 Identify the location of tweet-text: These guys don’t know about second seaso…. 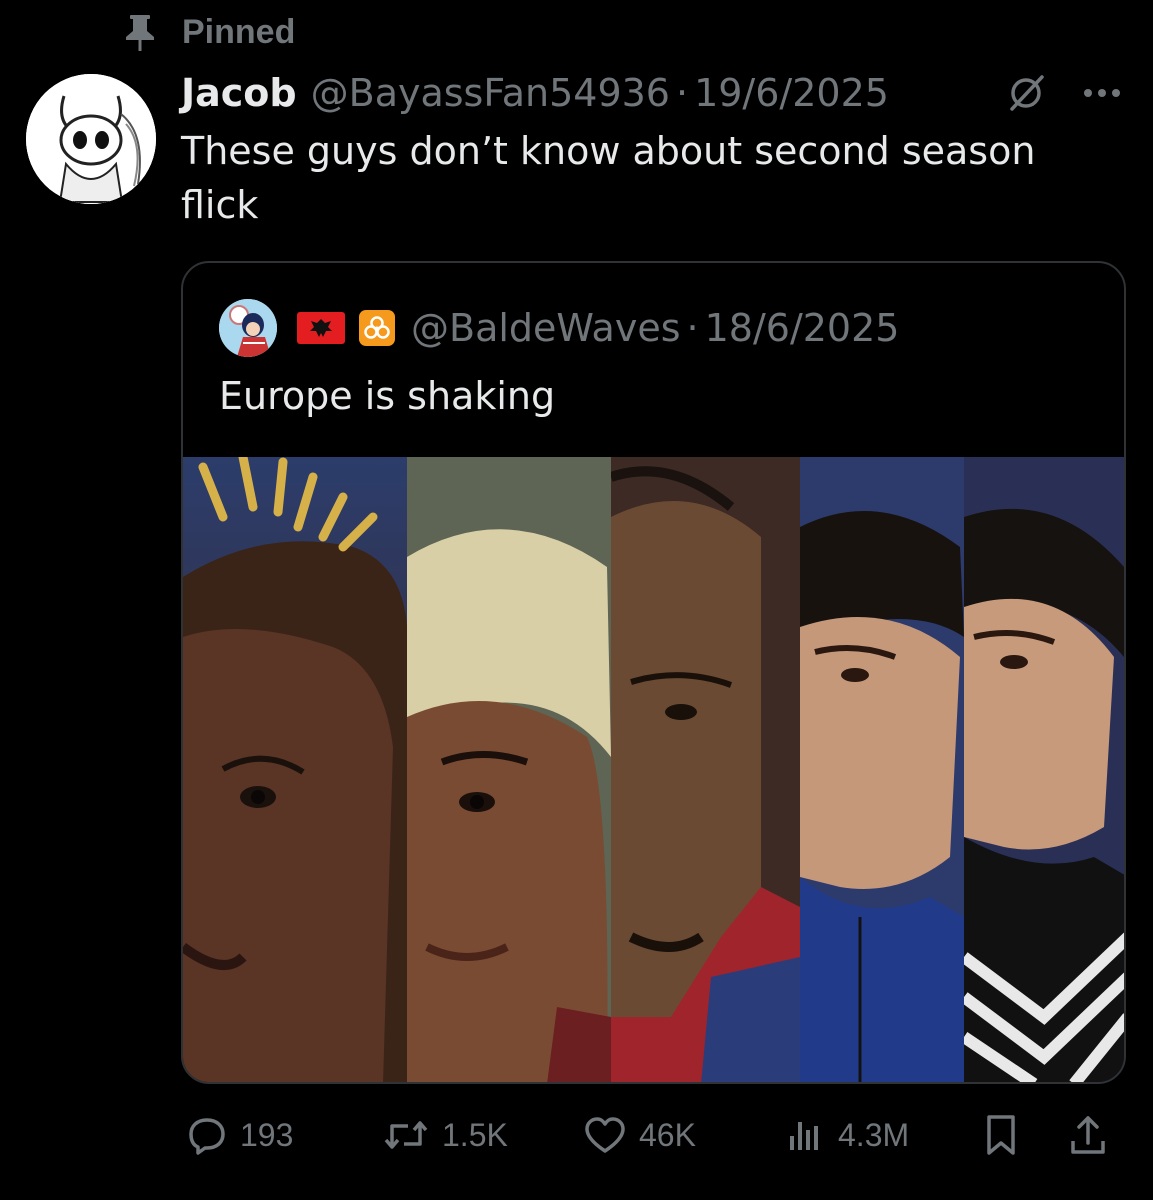
(608, 178).